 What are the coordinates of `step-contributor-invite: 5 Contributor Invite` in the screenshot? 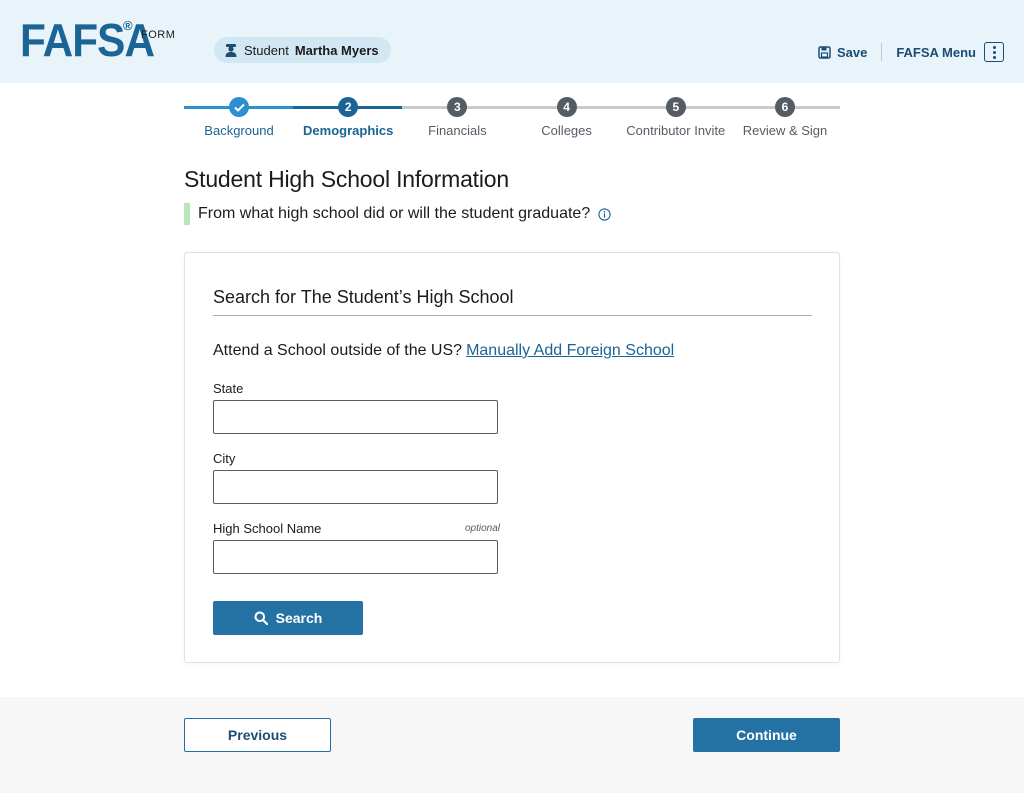 It's located at (676, 117).